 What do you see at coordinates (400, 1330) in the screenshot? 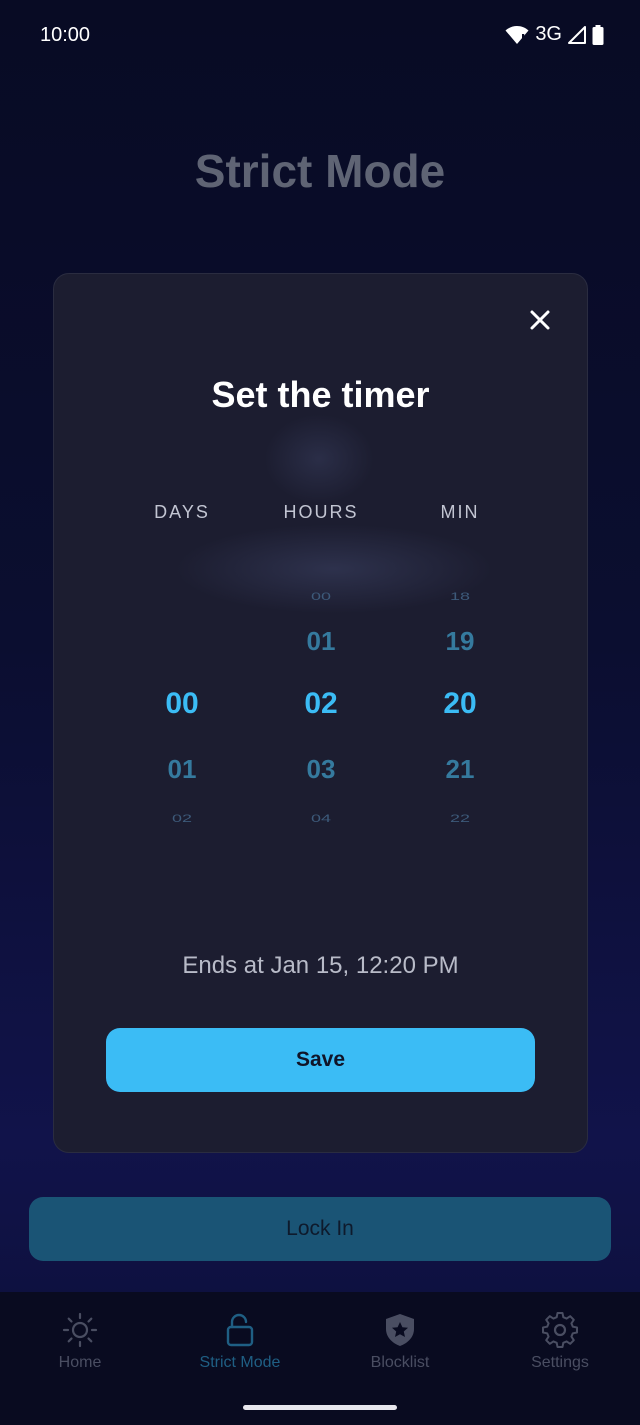
I see `shield-star-icon` at bounding box center [400, 1330].